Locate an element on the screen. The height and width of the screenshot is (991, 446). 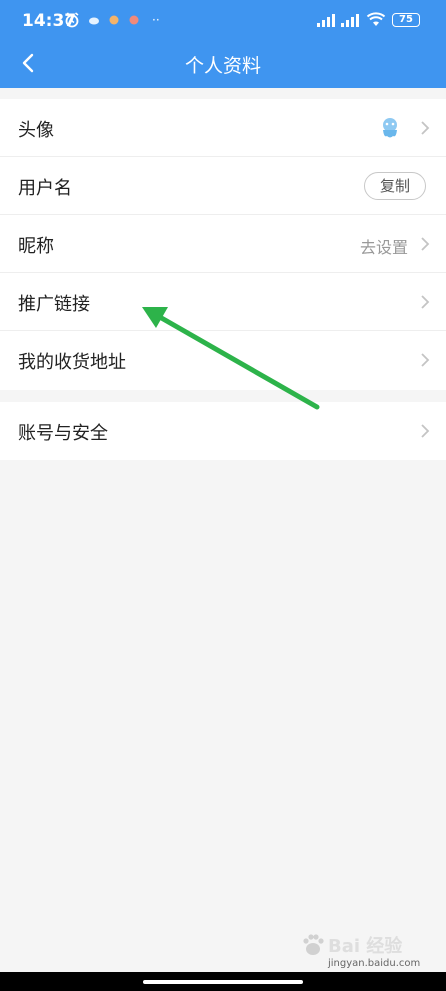
account-settings-group: 账号与安全 is located at coordinates (223, 431).